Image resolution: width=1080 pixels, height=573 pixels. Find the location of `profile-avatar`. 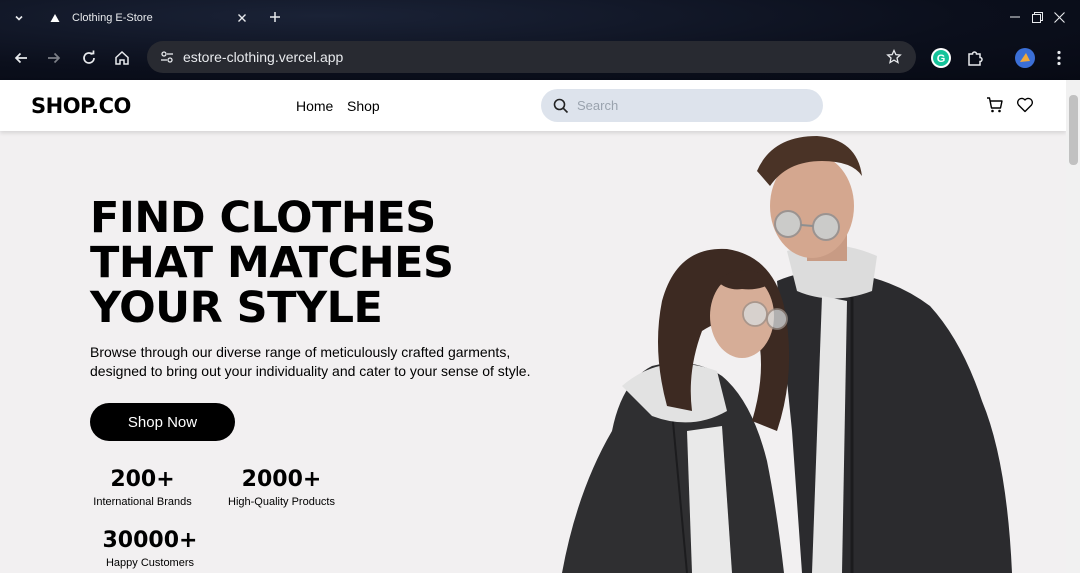

profile-avatar is located at coordinates (1025, 58).